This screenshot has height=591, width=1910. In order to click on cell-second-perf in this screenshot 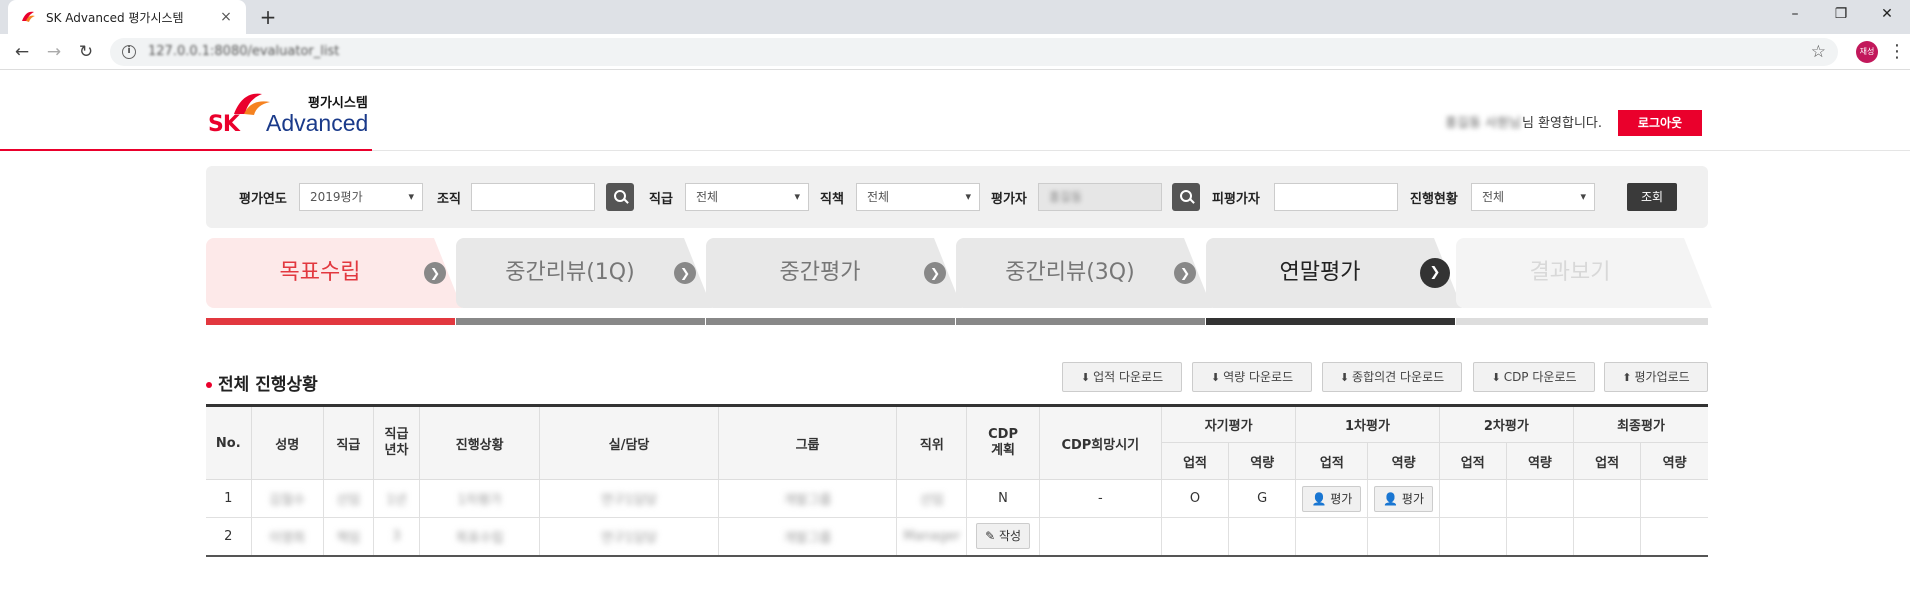, I will do `click(1472, 536)`.